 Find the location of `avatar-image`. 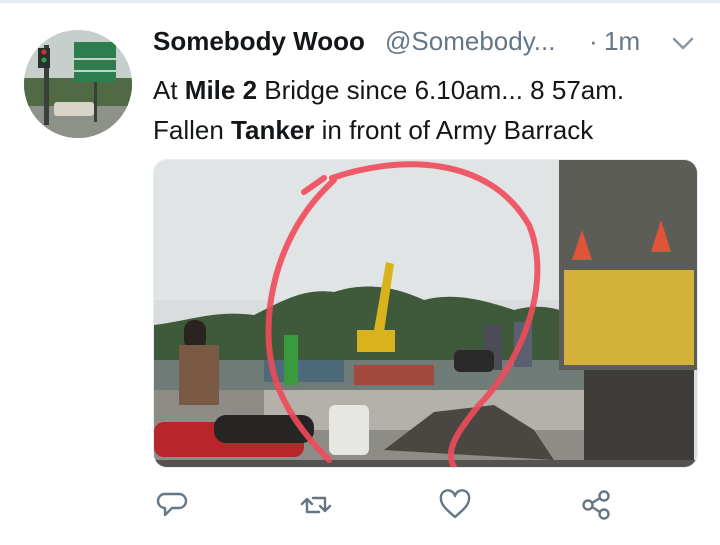

avatar-image is located at coordinates (78, 84).